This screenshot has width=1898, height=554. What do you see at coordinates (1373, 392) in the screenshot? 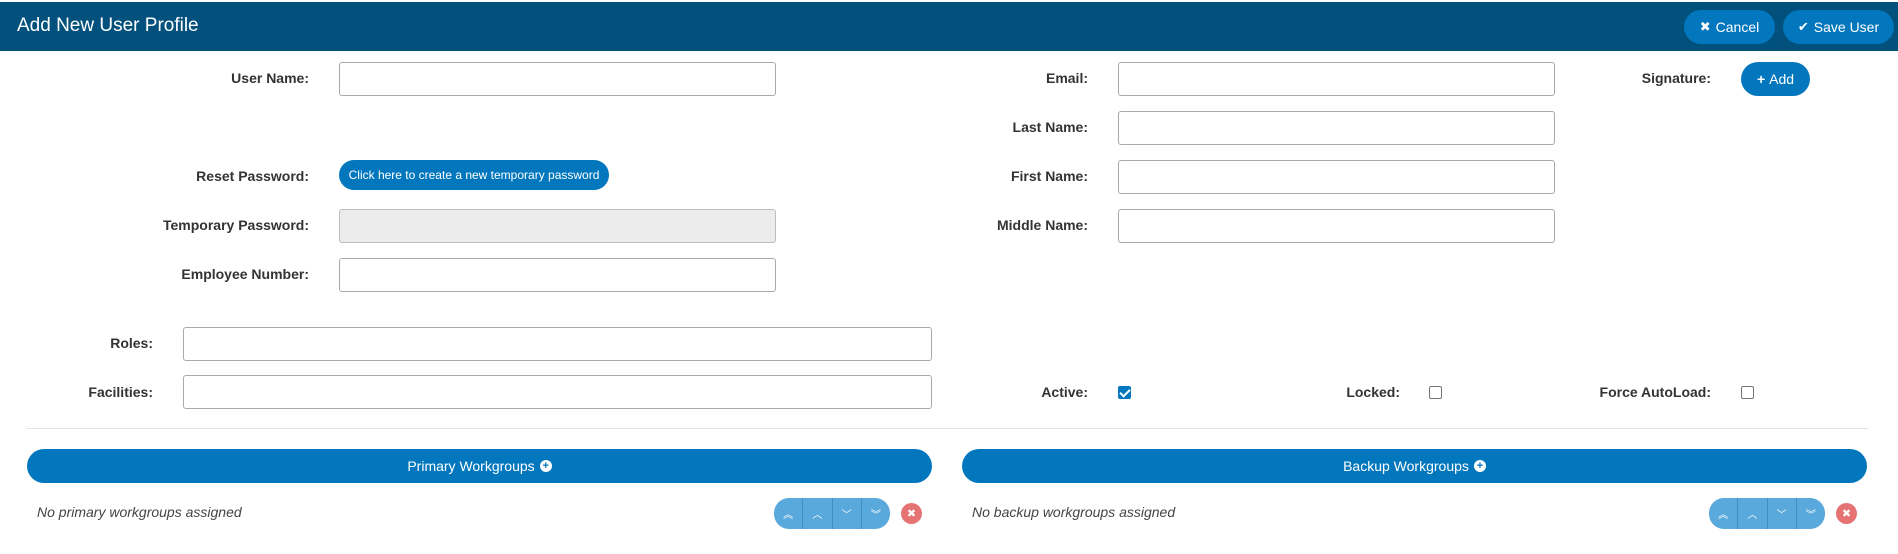
I see `locked-label: Locked:` at bounding box center [1373, 392].